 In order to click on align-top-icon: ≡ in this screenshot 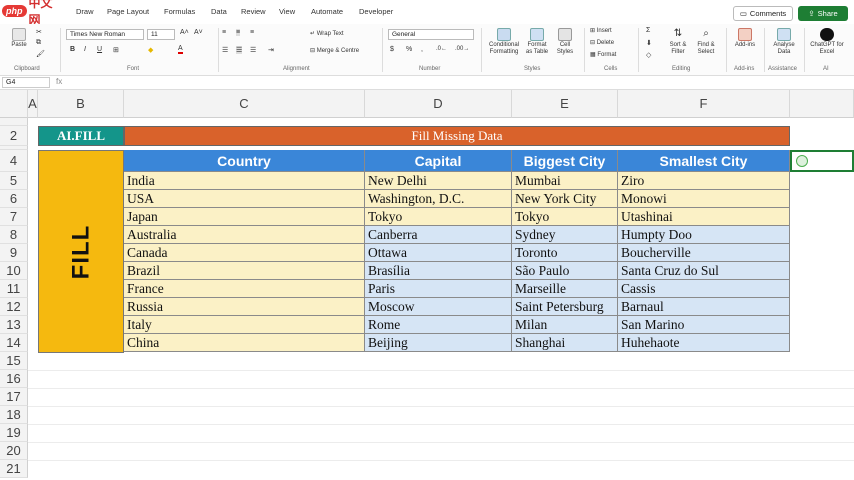, I will do `click(224, 32)`.